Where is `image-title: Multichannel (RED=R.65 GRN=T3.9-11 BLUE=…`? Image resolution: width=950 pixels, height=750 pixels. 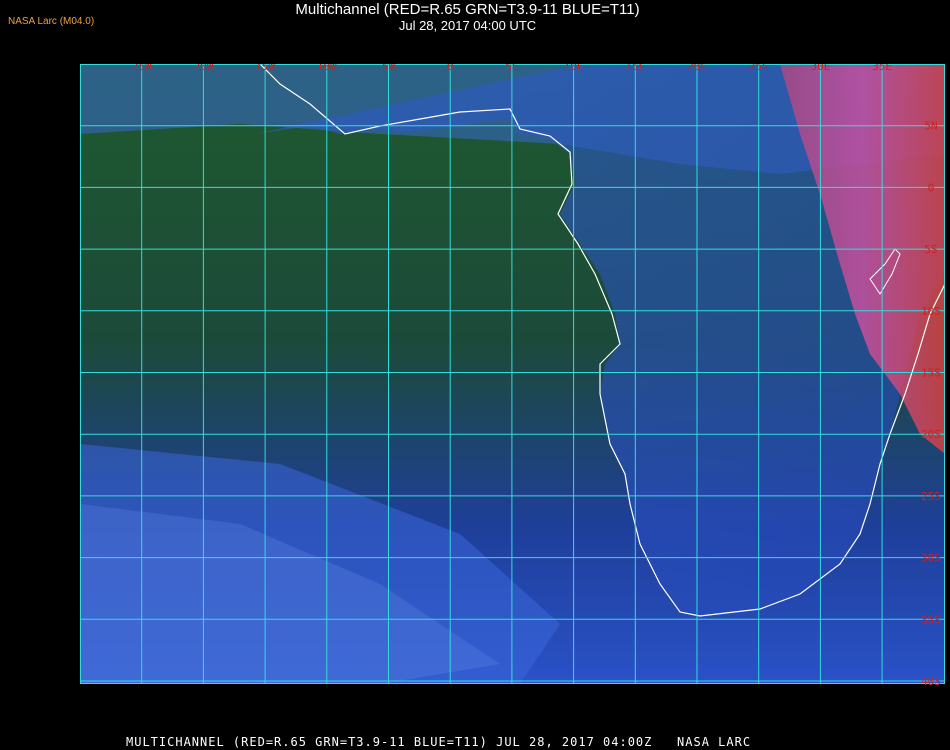 image-title: Multichannel (RED=R.65 GRN=T3.9-11 BLUE=… is located at coordinates (467, 9).